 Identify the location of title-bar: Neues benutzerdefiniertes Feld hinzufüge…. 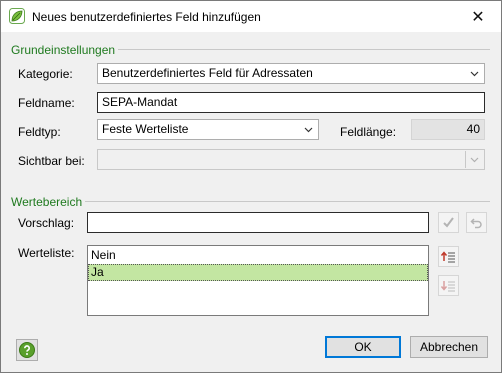
(251, 16).